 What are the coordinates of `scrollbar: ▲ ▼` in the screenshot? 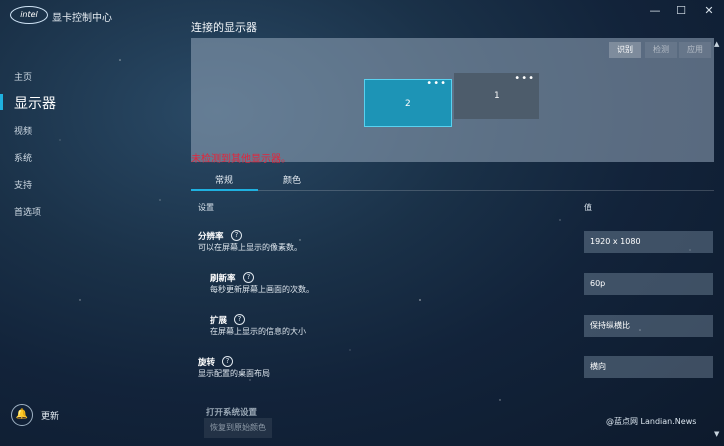 It's located at (718, 240).